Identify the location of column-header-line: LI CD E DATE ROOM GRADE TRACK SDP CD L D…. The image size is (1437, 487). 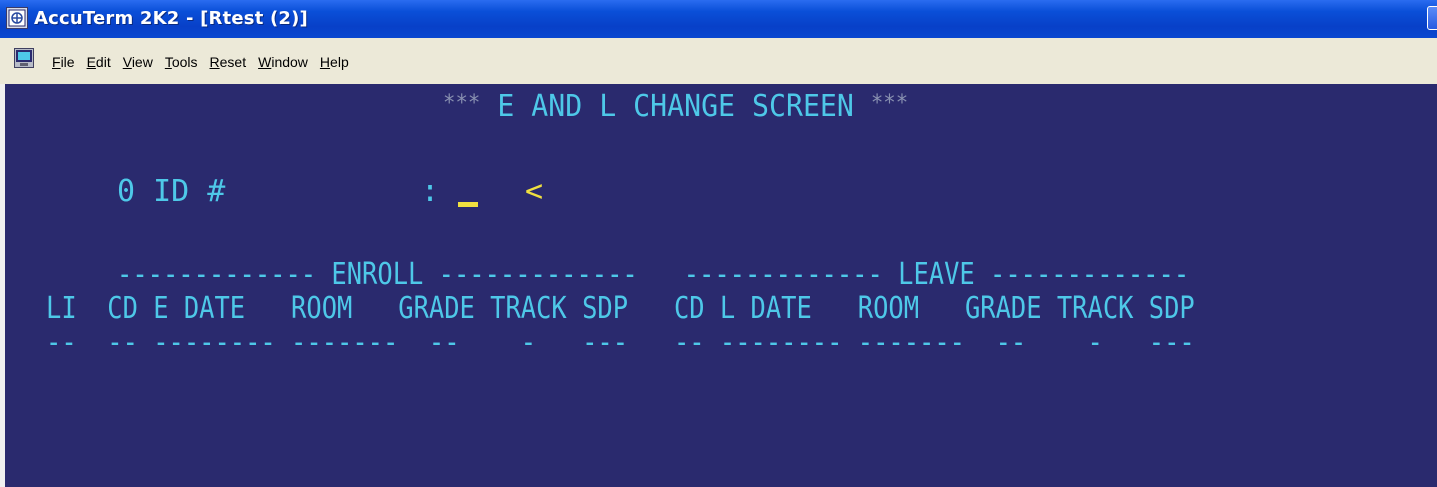
(620, 308).